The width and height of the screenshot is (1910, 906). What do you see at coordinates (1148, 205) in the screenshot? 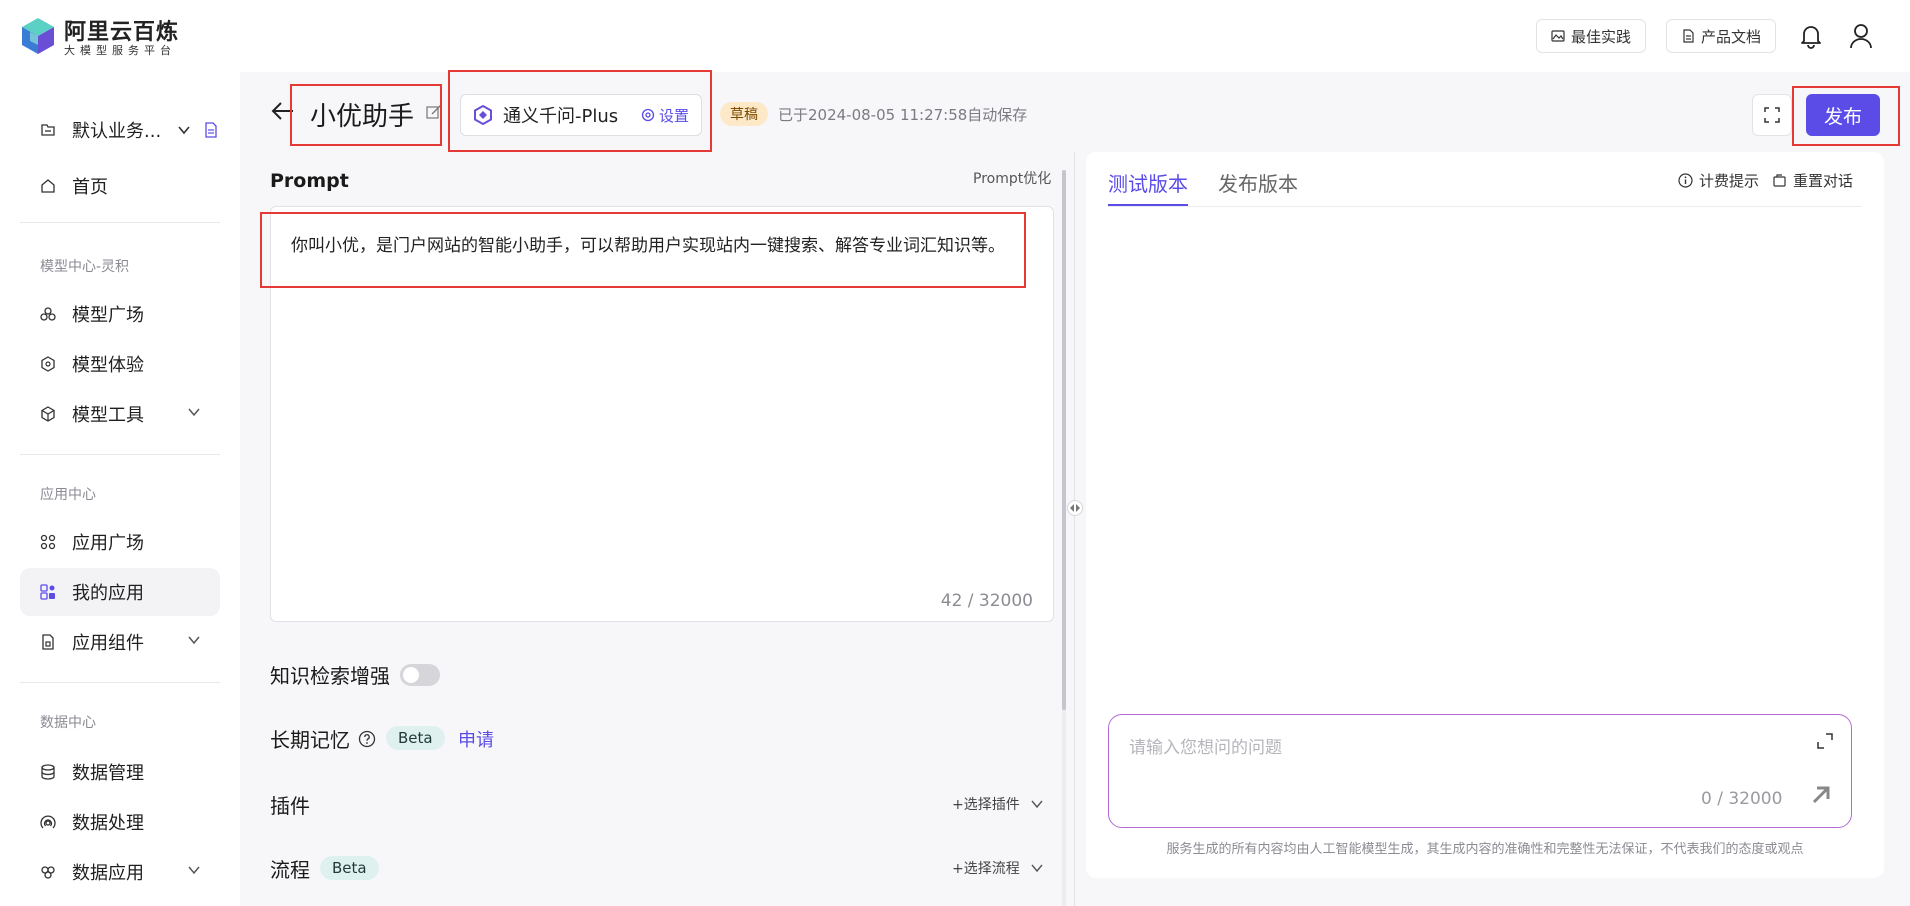
I see `active-tab-indicator` at bounding box center [1148, 205].